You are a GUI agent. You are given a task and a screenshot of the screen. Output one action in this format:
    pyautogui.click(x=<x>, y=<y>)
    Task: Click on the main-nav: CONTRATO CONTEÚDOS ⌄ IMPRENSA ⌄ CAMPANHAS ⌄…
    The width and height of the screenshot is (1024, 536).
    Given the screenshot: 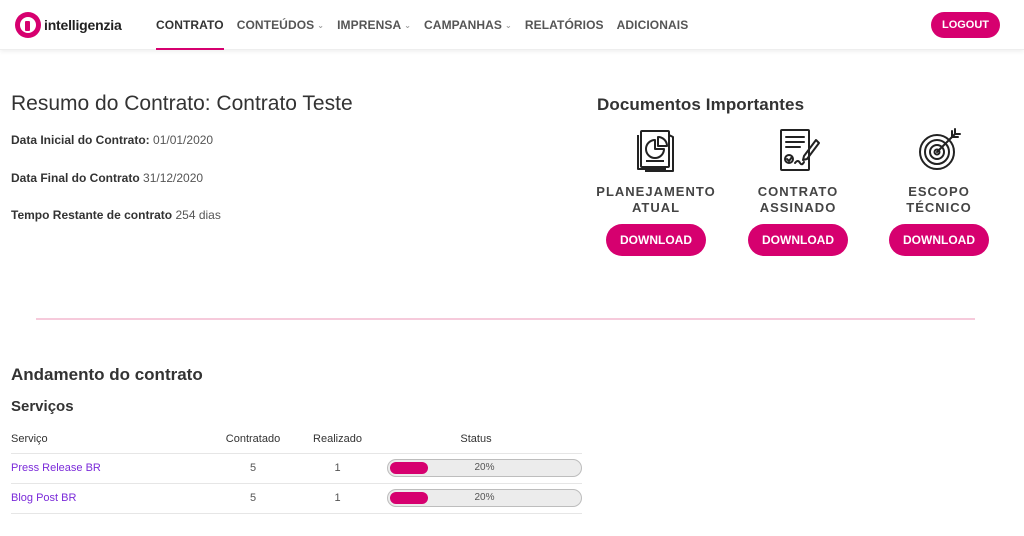 What is the action you would take?
    pyautogui.click(x=428, y=25)
    